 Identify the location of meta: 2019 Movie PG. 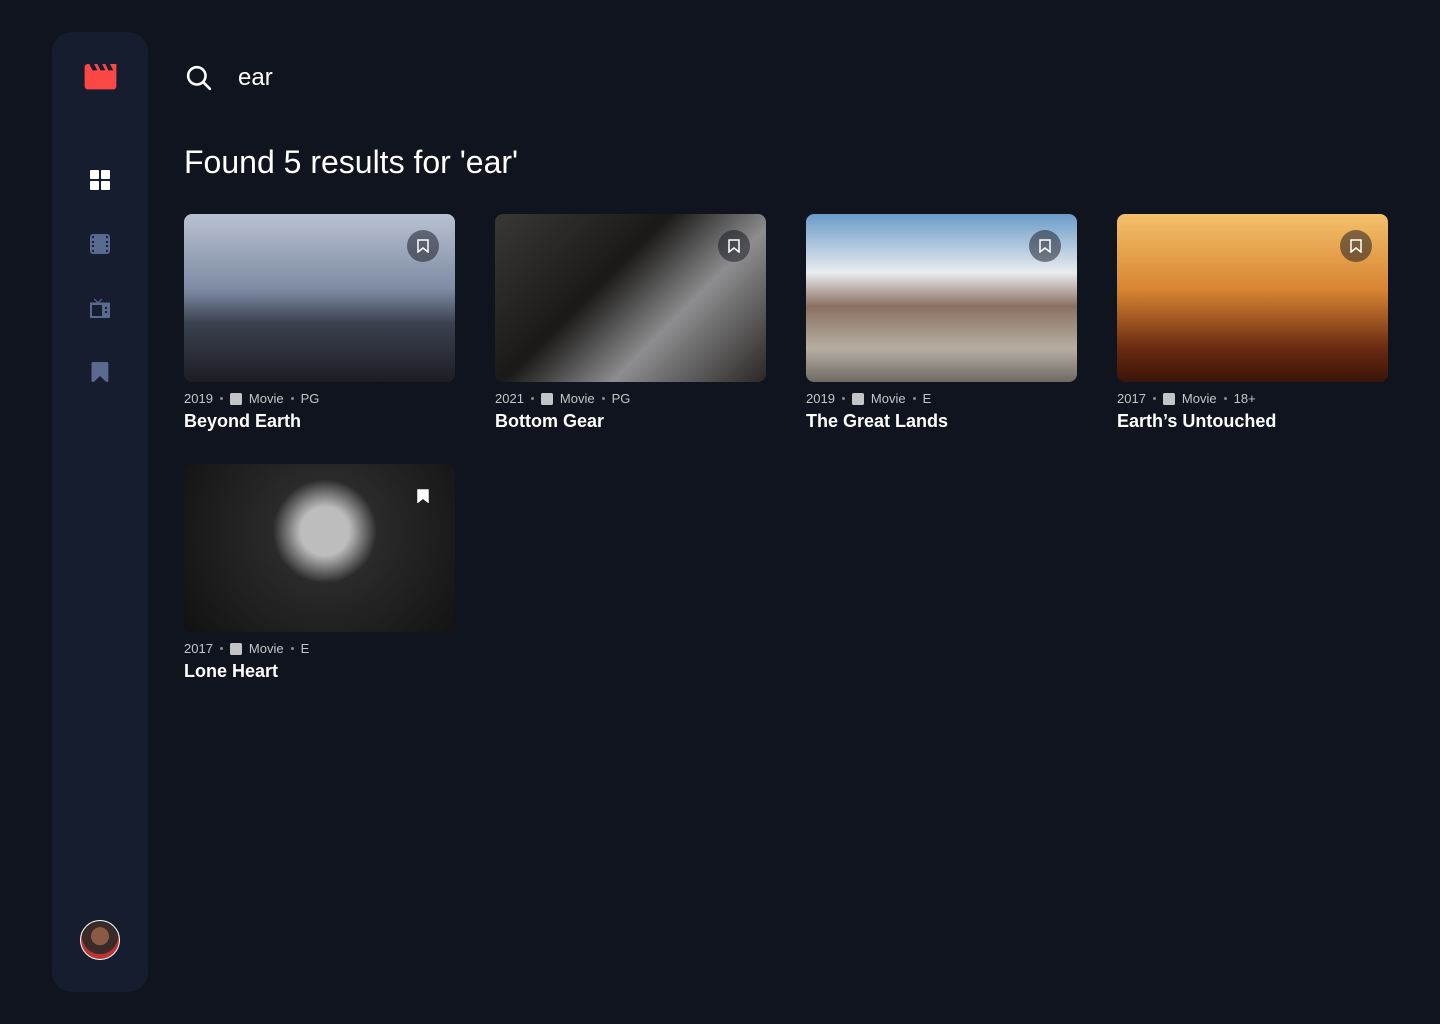
(319, 398).